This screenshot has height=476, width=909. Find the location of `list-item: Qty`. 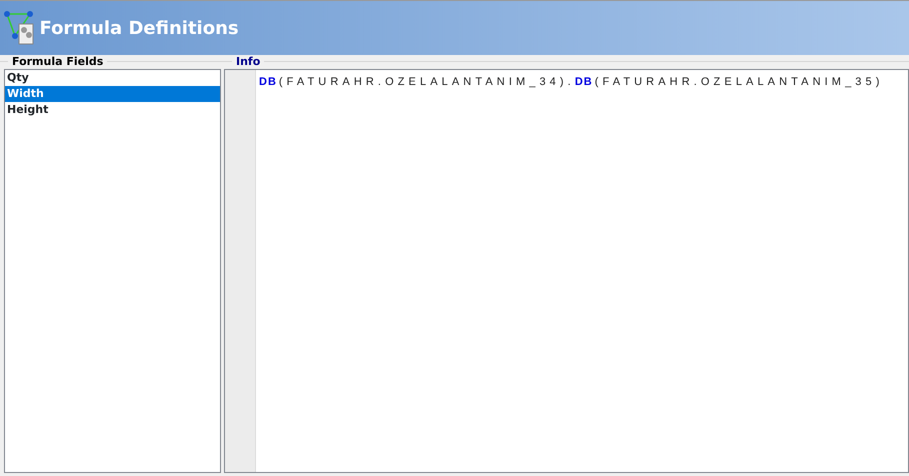

list-item: Qty is located at coordinates (112, 78).